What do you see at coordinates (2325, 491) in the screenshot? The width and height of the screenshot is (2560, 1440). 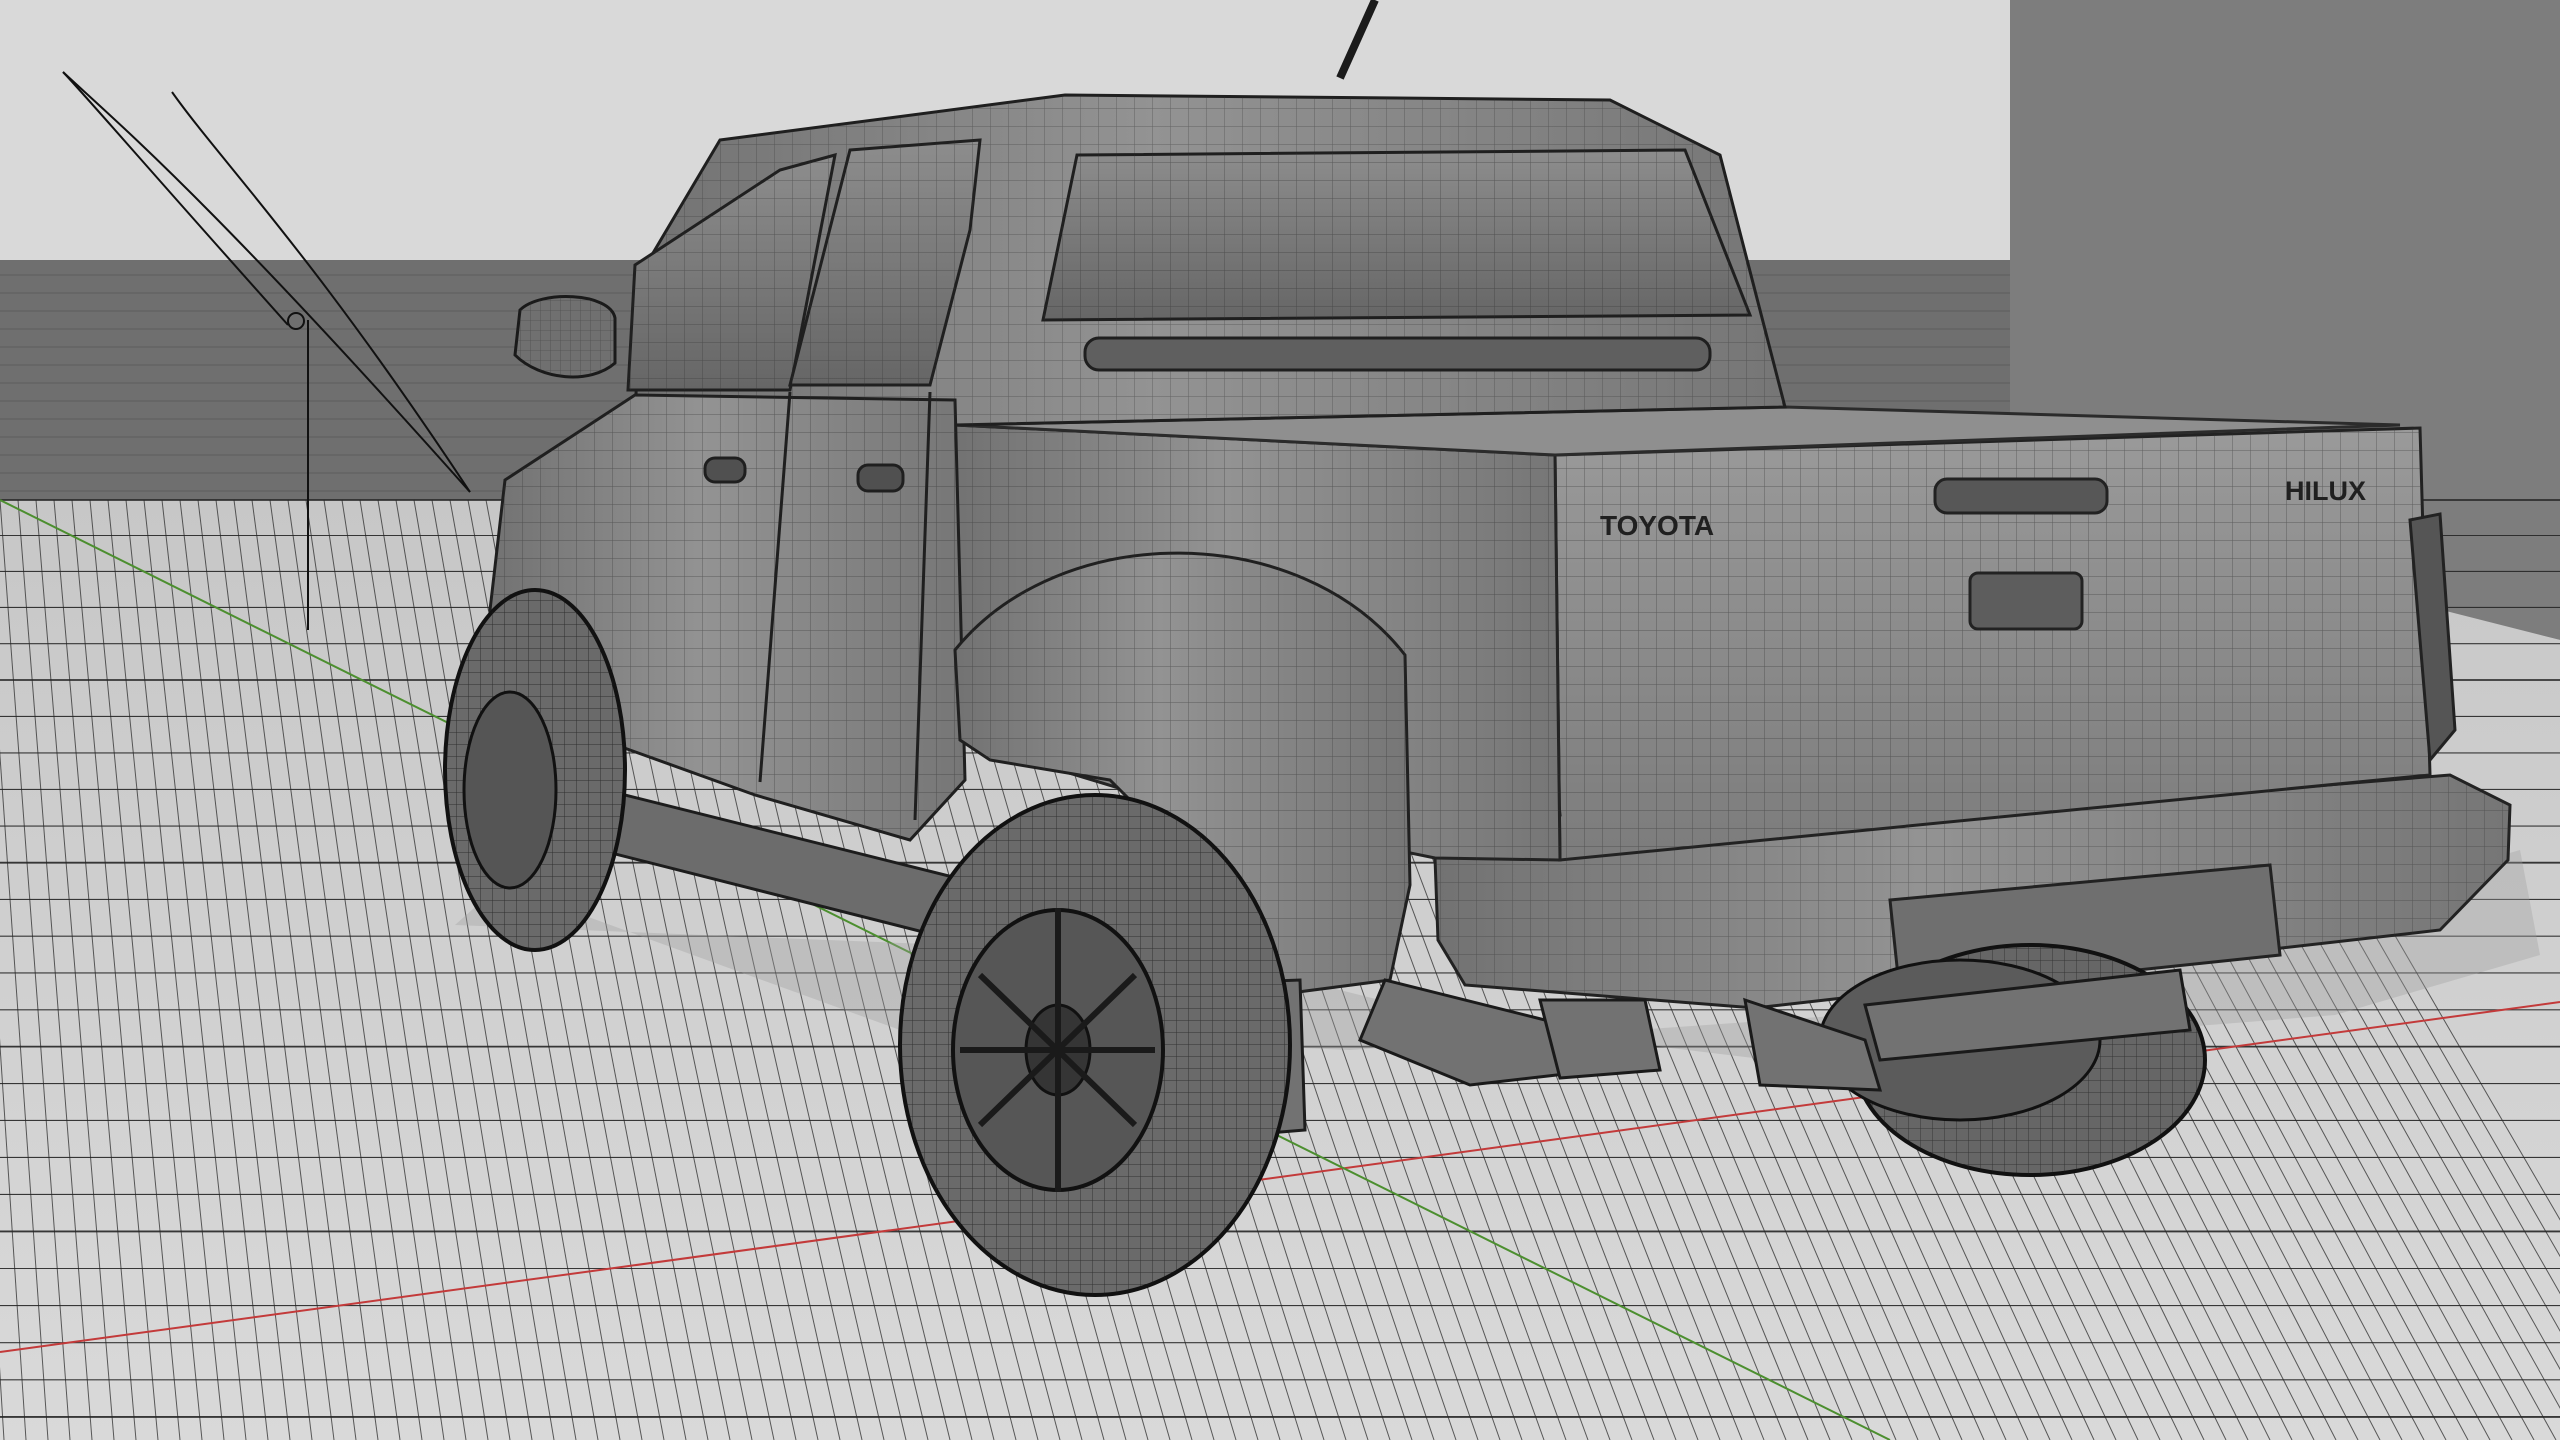 I see `model-badge: HILUX` at bounding box center [2325, 491].